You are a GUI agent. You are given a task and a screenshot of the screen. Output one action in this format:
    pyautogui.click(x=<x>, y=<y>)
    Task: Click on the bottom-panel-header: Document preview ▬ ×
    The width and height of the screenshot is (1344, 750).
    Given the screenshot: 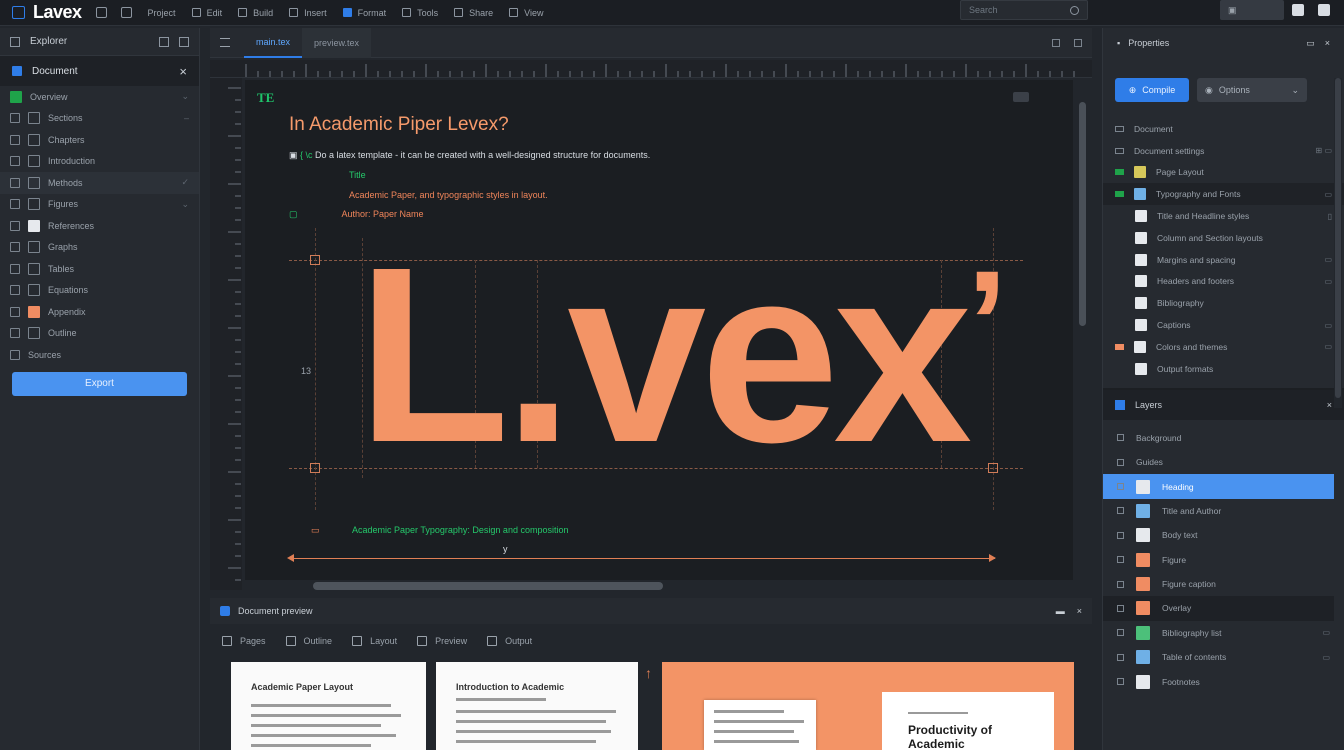 What is the action you would take?
    pyautogui.click(x=651, y=611)
    